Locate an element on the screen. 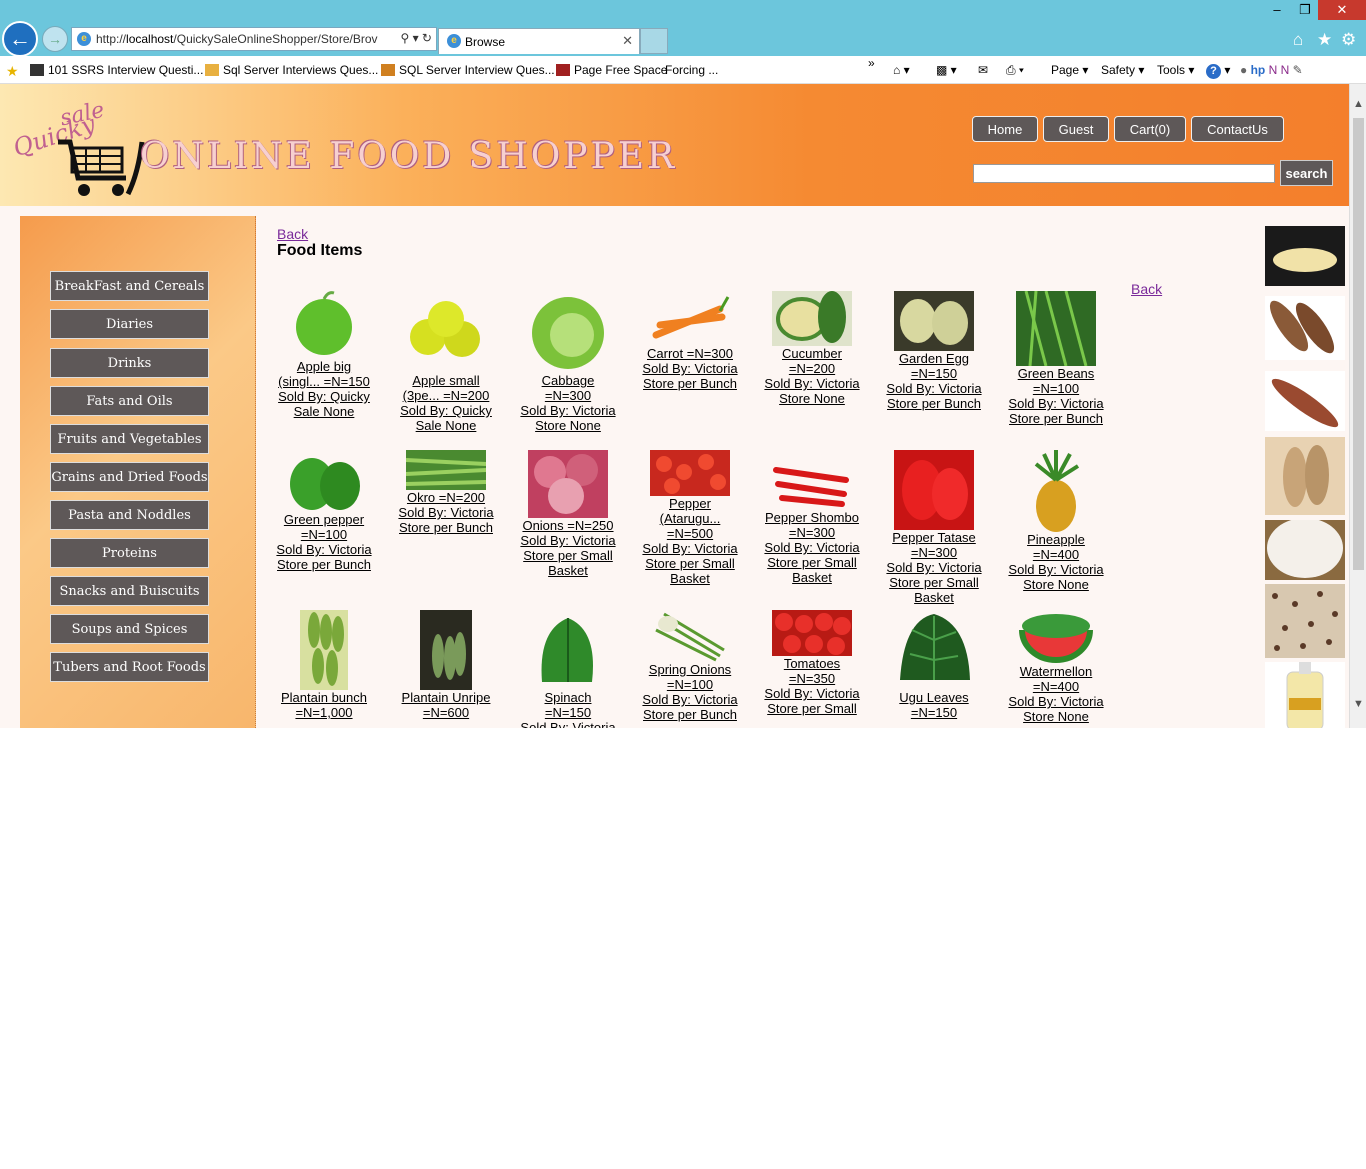 Image resolution: width=1366 pixels, height=1169 pixels. scroll-up-icon: ▲ is located at coordinates (1358, 104).